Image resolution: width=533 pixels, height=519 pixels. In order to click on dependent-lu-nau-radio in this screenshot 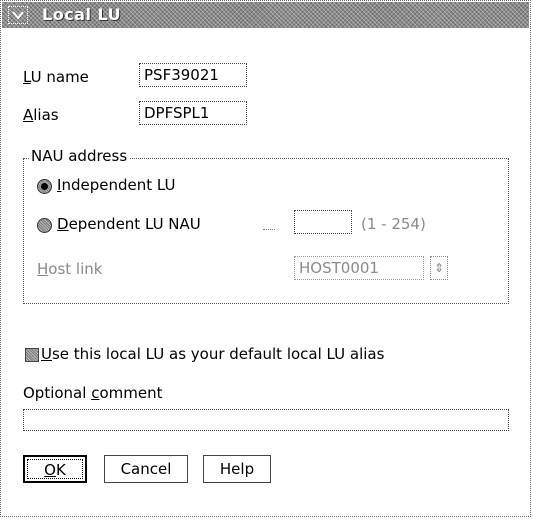, I will do `click(44, 225)`.